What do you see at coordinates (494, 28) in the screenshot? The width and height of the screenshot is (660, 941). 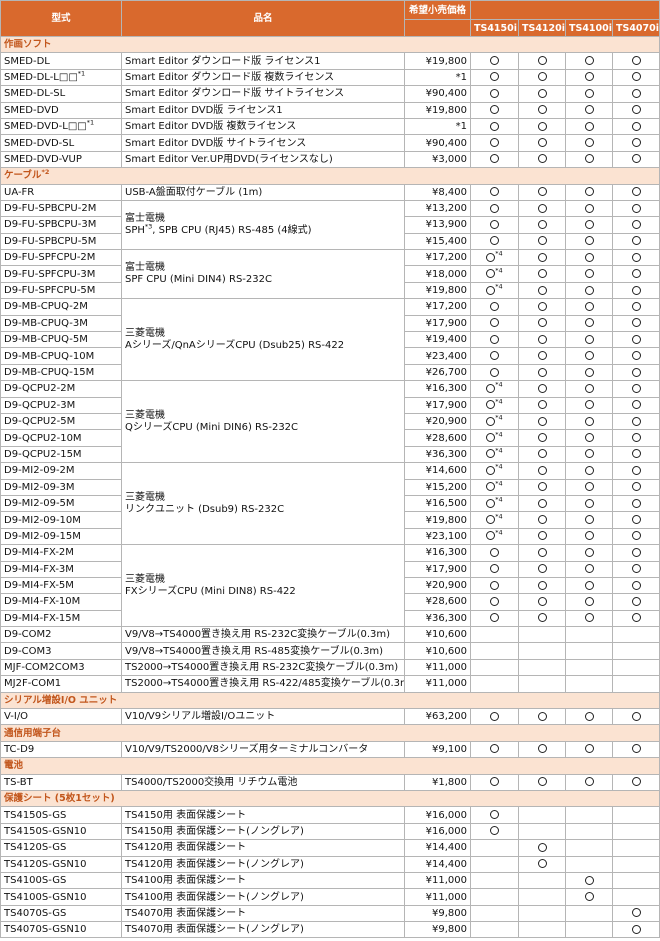 I see `header-ts4150i: TS4150i` at bounding box center [494, 28].